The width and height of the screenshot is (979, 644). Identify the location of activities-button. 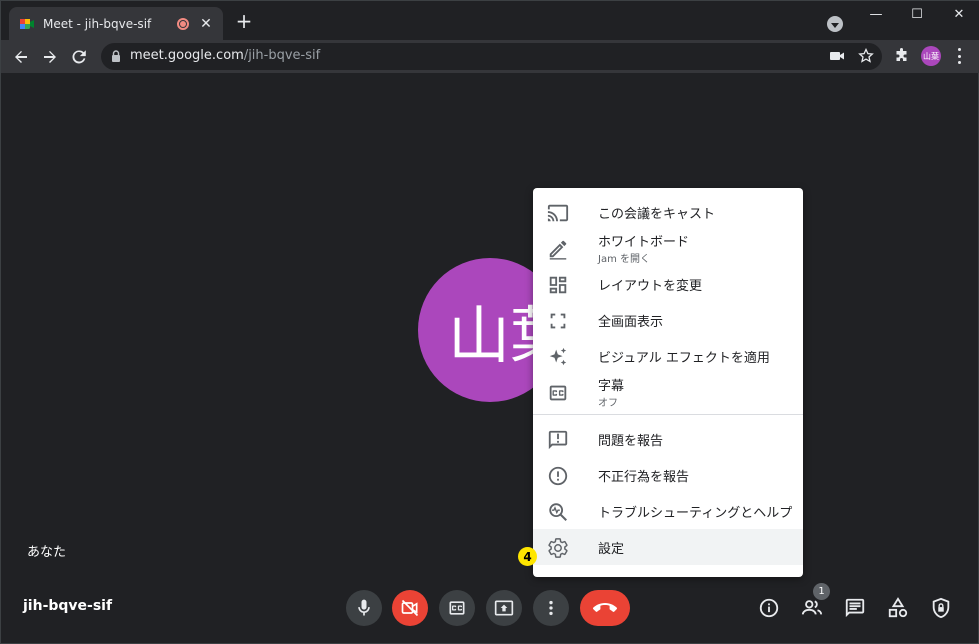
(898, 608).